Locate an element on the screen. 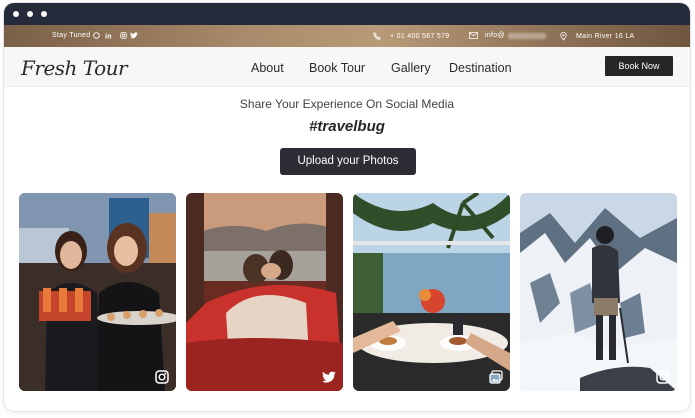  upload-photos-button: Upload your Photos is located at coordinates (348, 161).